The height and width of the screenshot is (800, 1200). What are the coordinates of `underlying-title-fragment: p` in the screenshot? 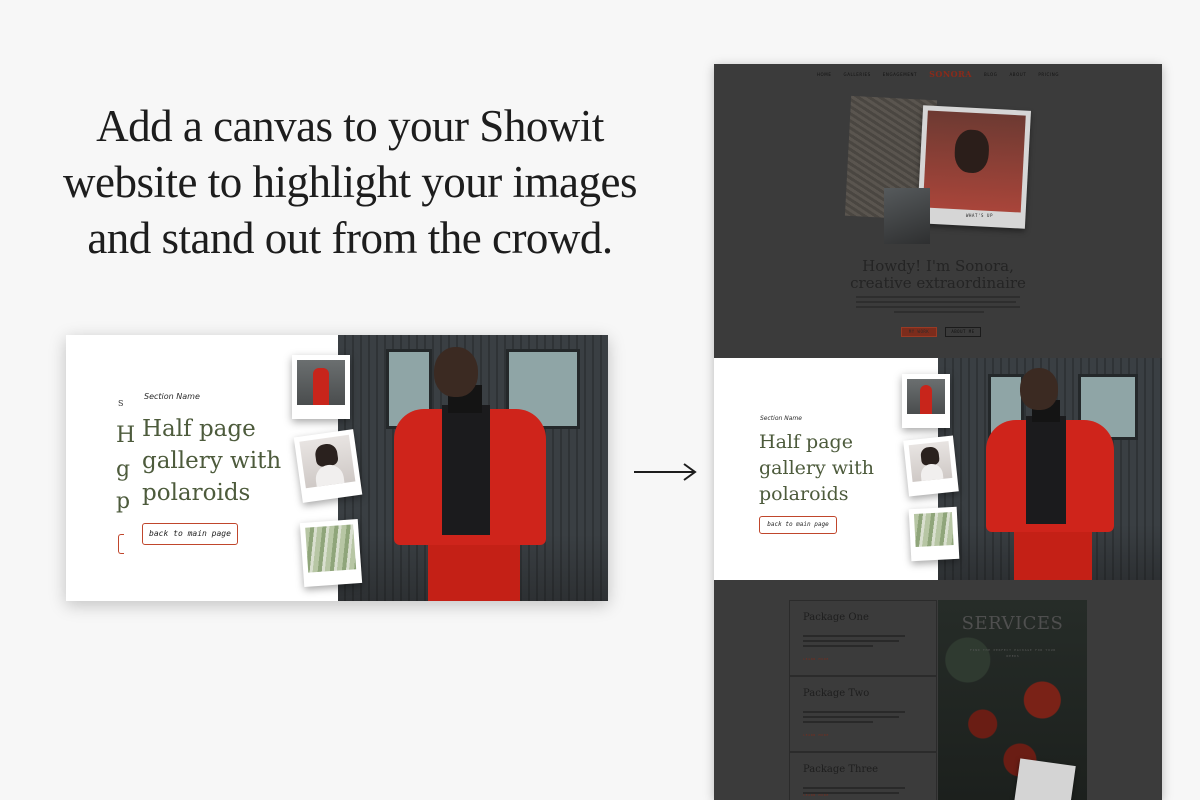 It's located at (123, 501).